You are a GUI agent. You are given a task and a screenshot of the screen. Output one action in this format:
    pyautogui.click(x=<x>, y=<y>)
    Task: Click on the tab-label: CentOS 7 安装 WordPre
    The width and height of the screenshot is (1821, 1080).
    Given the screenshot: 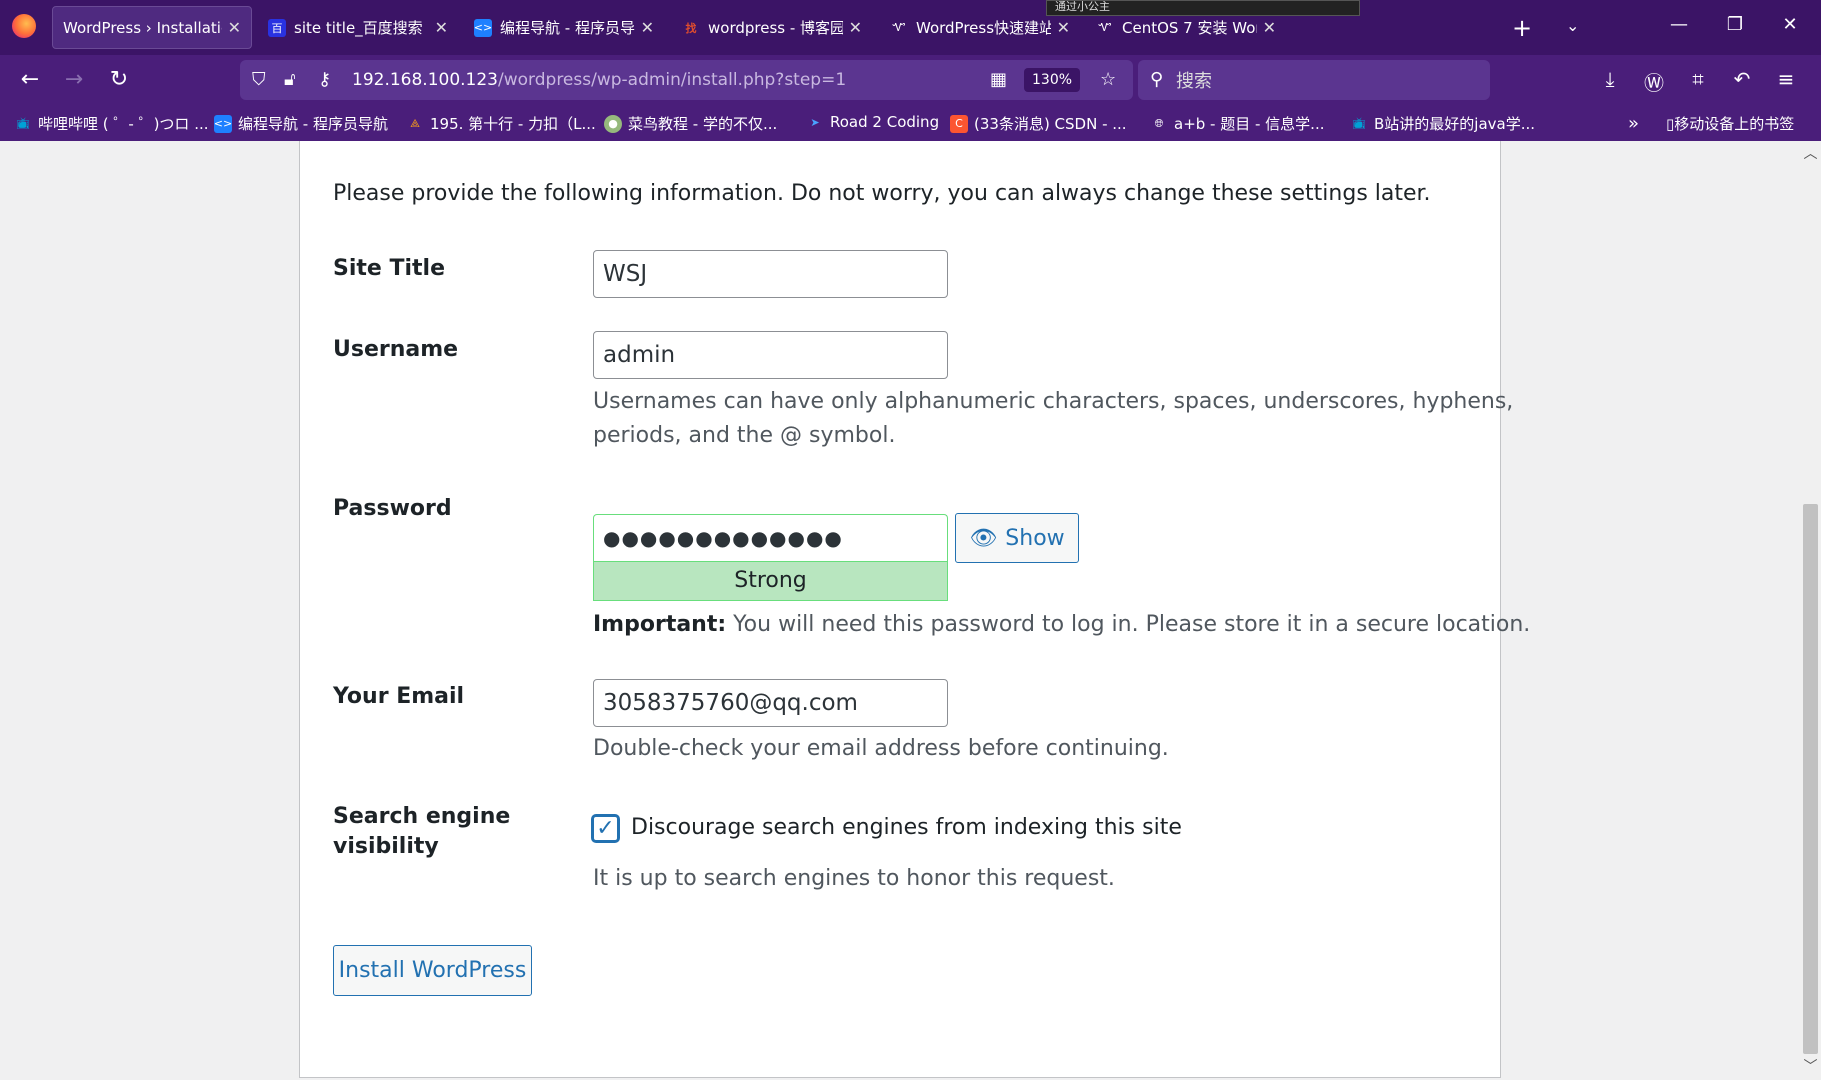 What is the action you would take?
    pyautogui.click(x=1189, y=28)
    